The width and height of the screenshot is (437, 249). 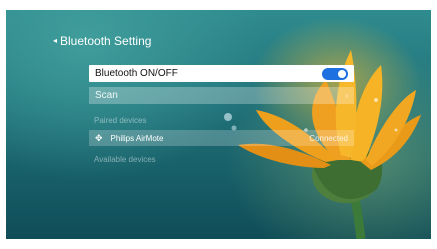 I want to click on scan-label: Scan, so click(x=106, y=95).